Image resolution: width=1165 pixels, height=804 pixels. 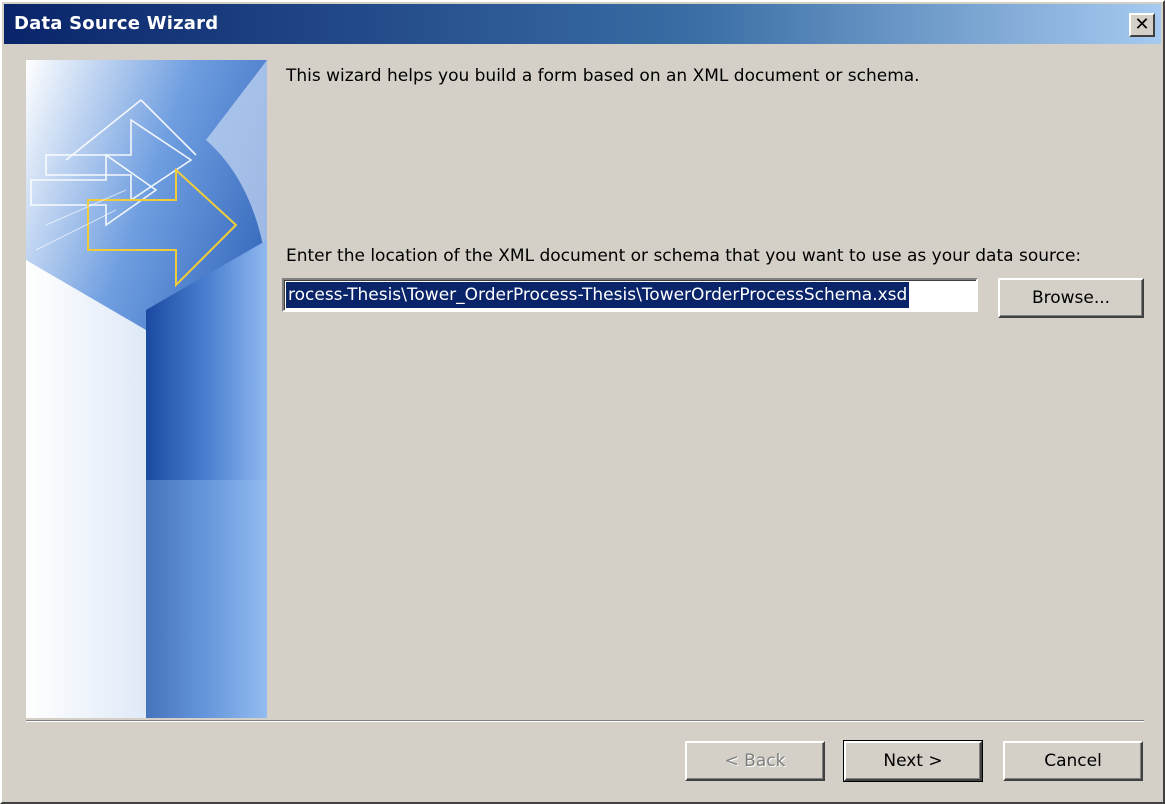 I want to click on close-button: ✕, so click(x=1142, y=25).